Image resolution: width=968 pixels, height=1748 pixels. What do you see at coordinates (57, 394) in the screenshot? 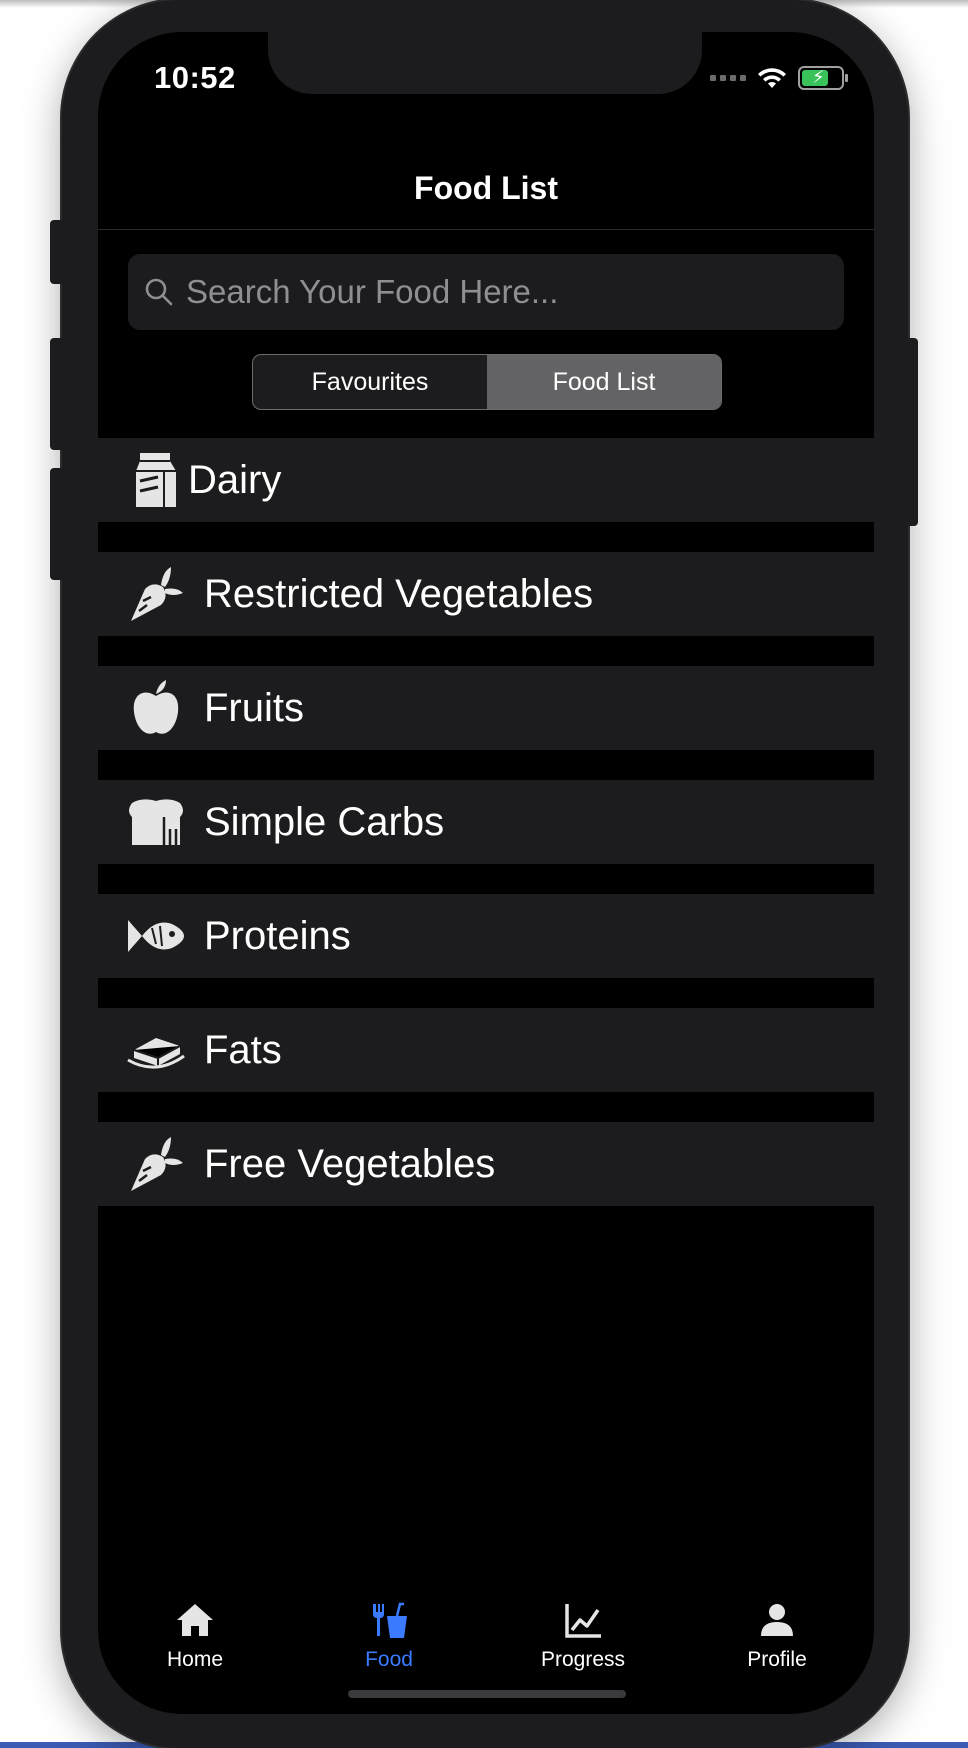
I see `volume-up-button` at bounding box center [57, 394].